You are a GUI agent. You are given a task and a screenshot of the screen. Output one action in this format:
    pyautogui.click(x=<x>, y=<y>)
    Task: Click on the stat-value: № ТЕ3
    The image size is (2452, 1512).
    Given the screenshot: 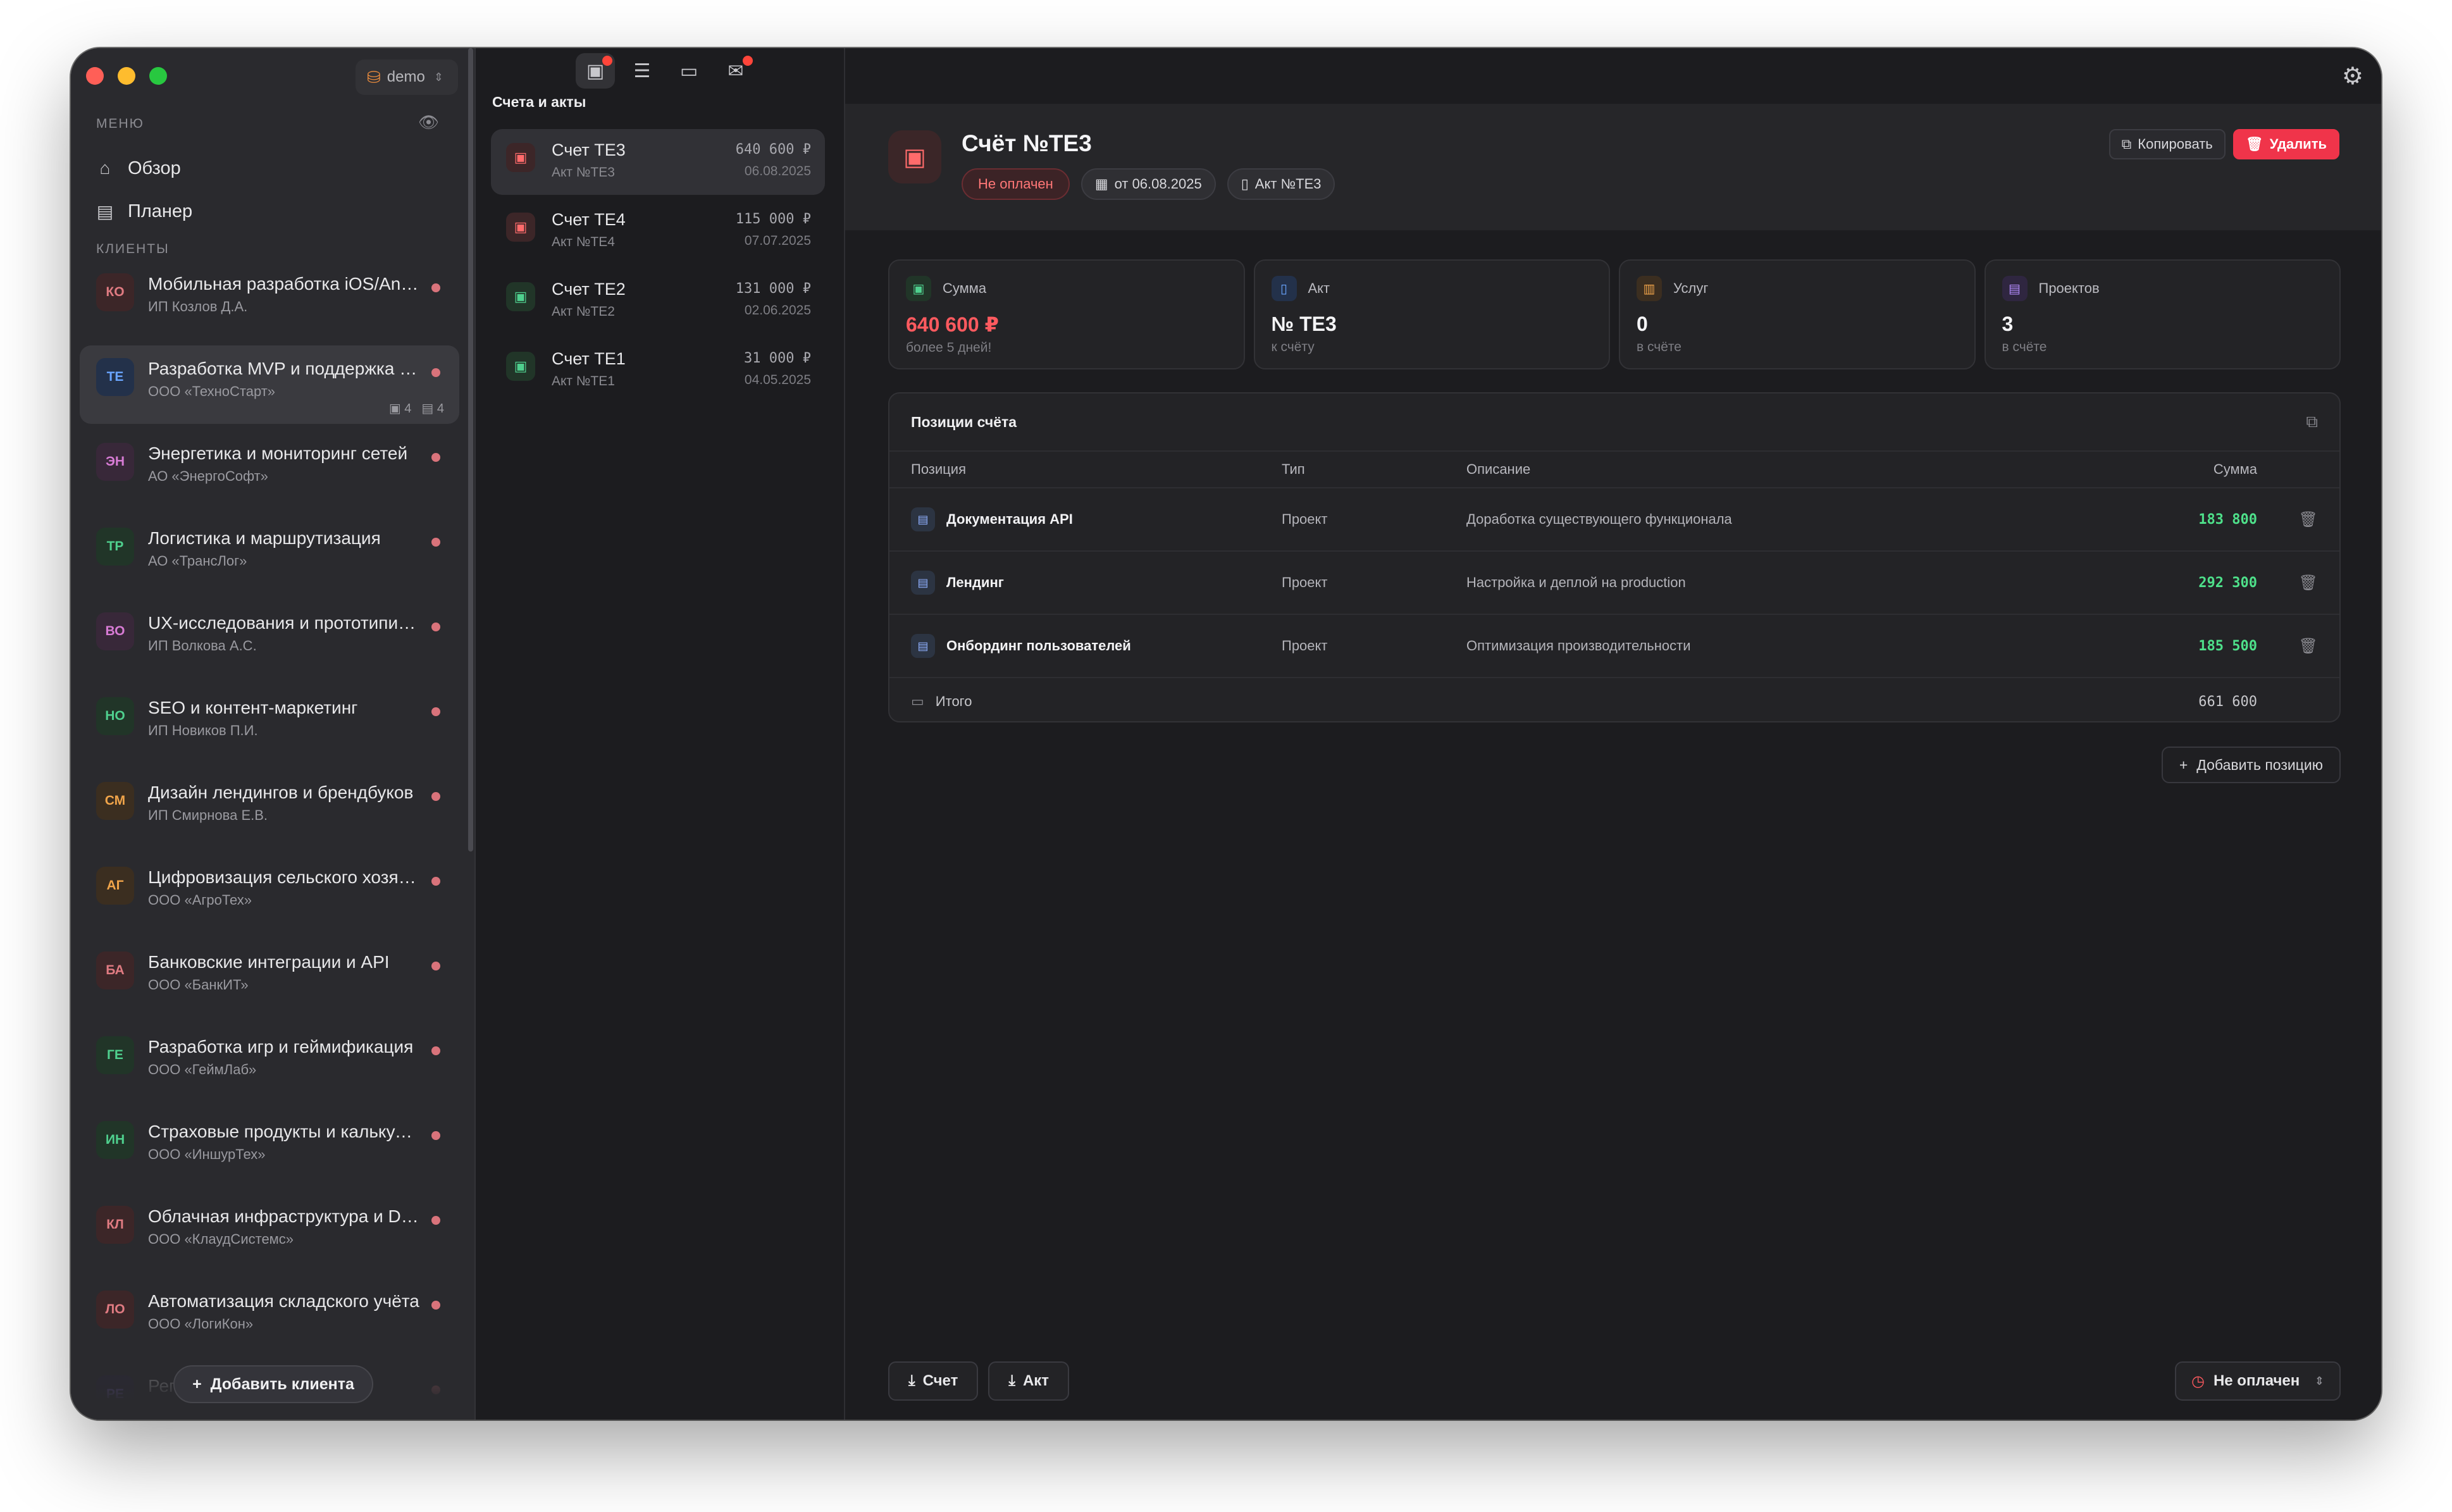 What is the action you would take?
    pyautogui.click(x=1304, y=324)
    